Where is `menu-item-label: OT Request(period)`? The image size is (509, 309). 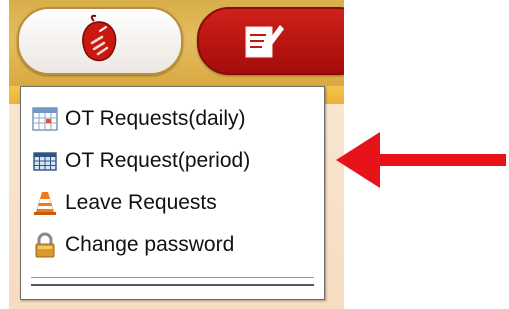
menu-item-label: OT Request(period) is located at coordinates (158, 160).